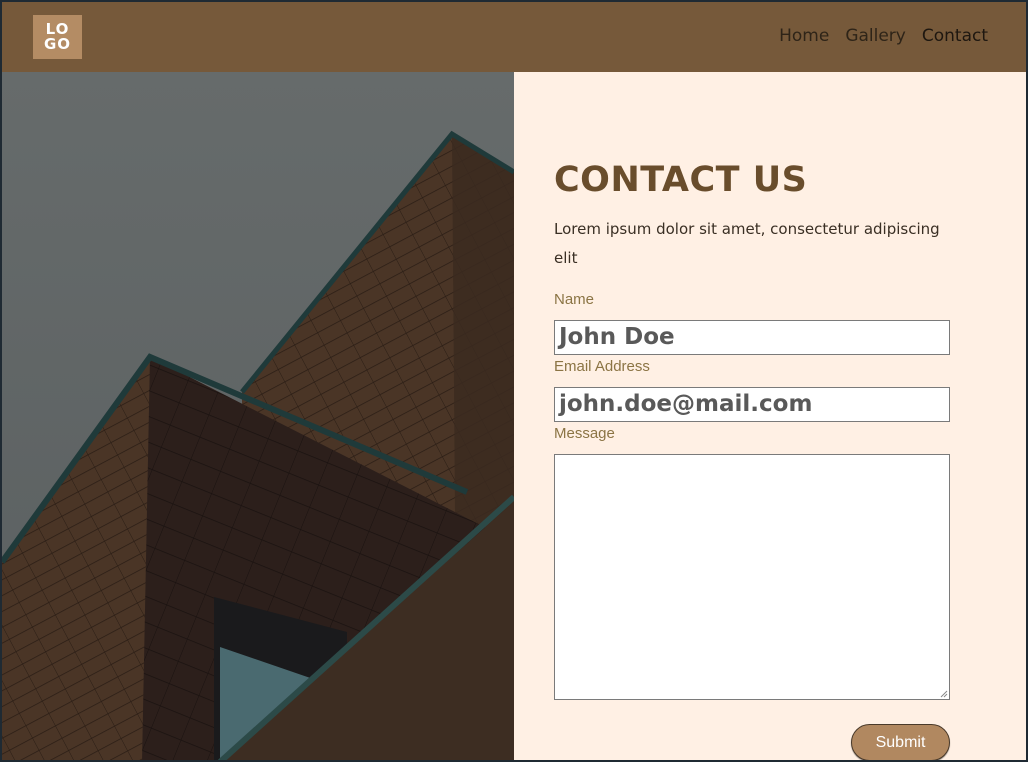 The image size is (1028, 762). Describe the element at coordinates (584, 433) in the screenshot. I see `message-label: Message` at that location.